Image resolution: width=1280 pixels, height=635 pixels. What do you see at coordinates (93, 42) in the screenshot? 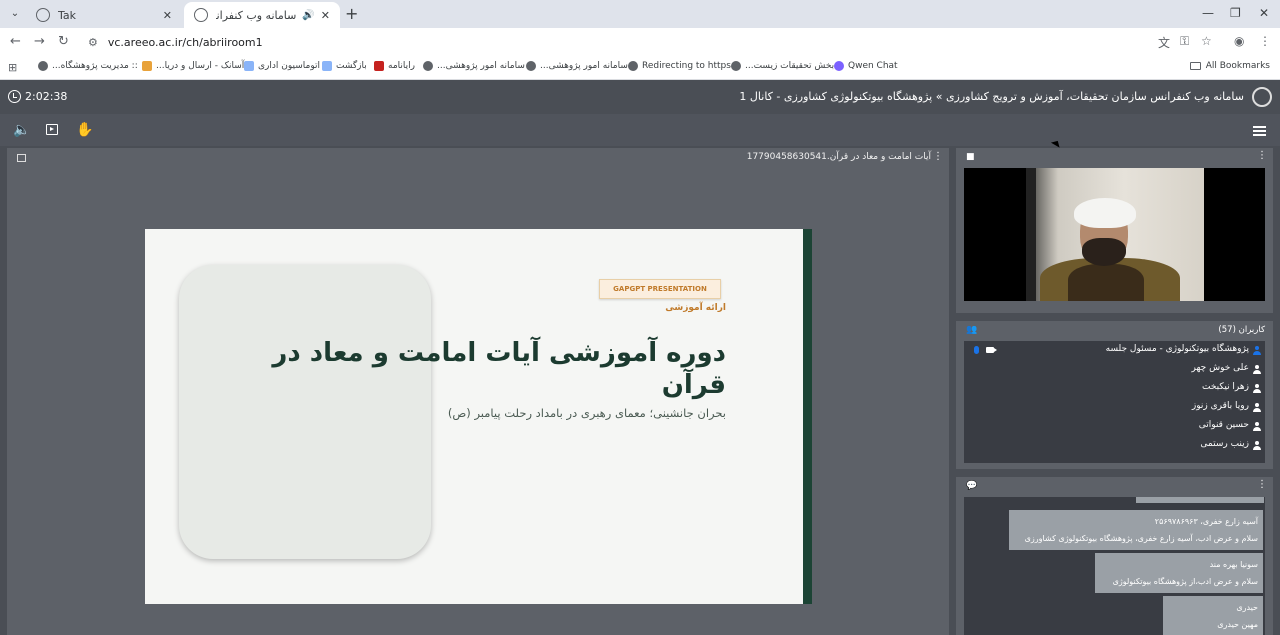
I see `site-info-icon: ⚙` at bounding box center [93, 42].